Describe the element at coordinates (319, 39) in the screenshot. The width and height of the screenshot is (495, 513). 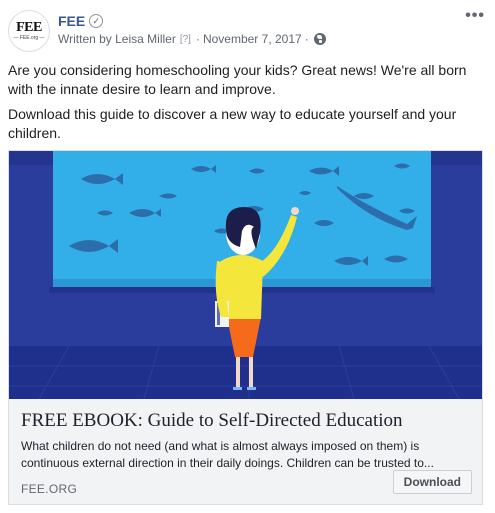
I see `globe-icon` at that location.